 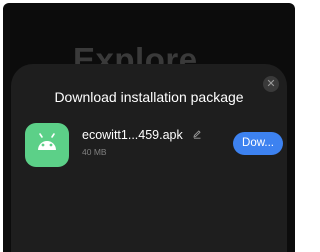 What do you see at coordinates (47, 145) in the screenshot?
I see `android-icon` at bounding box center [47, 145].